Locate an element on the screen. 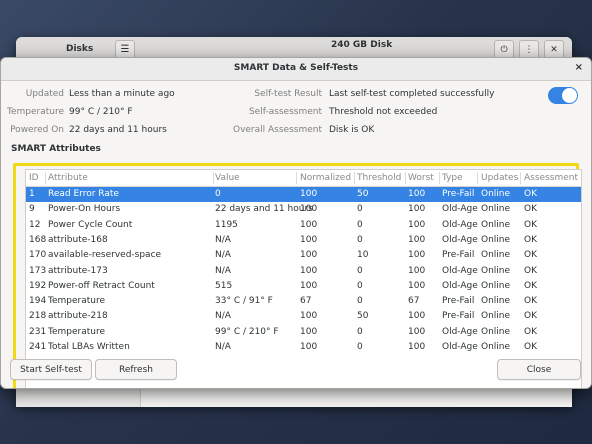 Image resolution: width=592 pixels, height=444 pixels. start-self-test-button: Start Self-test is located at coordinates (51, 369).